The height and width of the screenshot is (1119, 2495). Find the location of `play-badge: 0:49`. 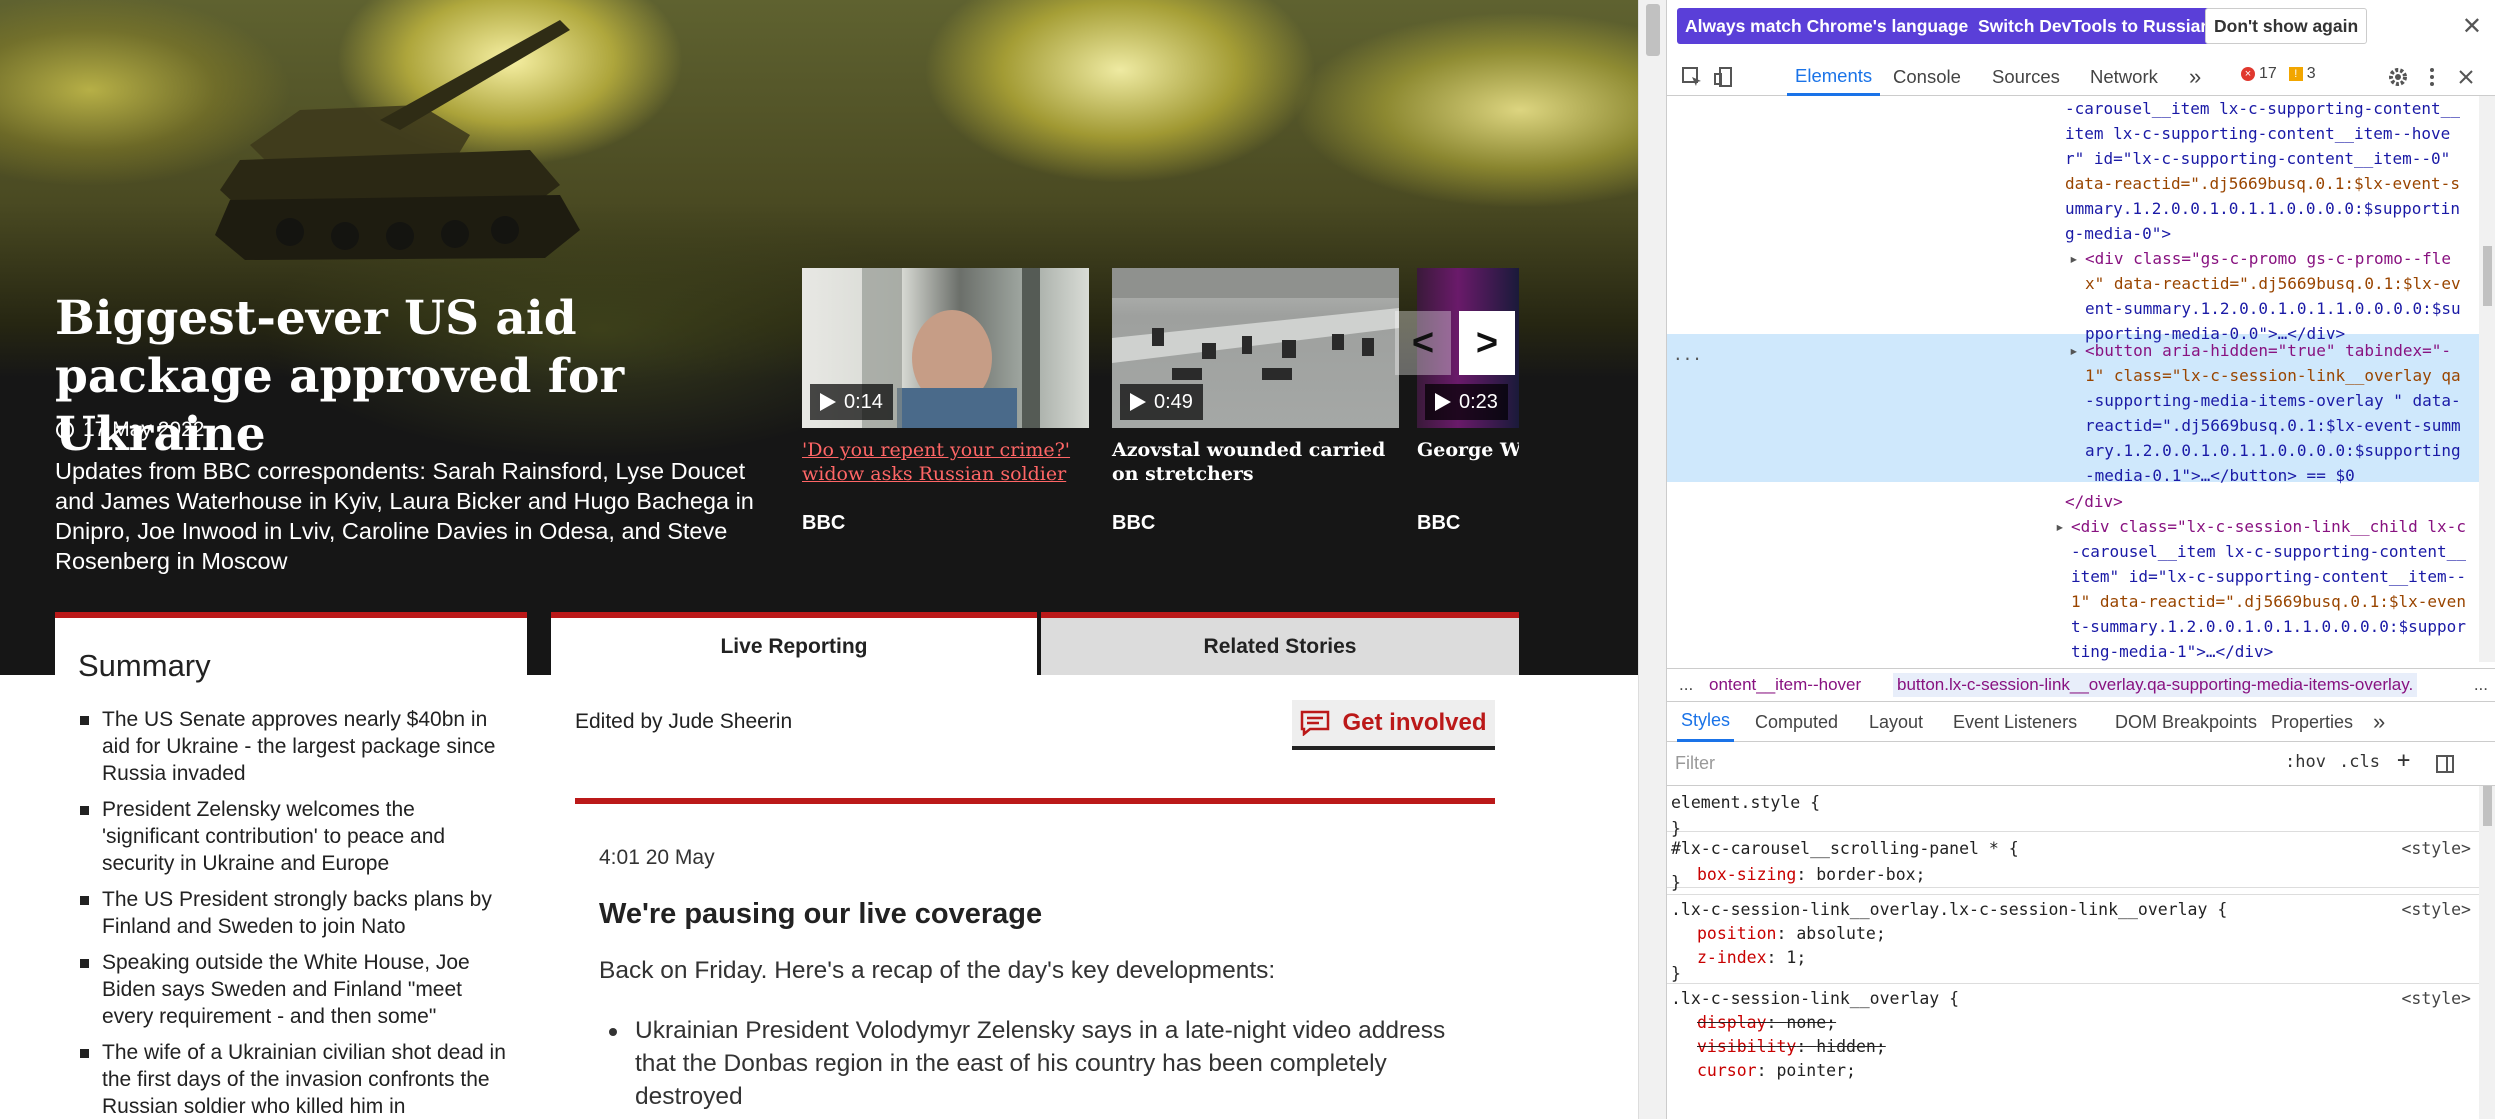

play-badge: 0:49 is located at coordinates (1161, 402).